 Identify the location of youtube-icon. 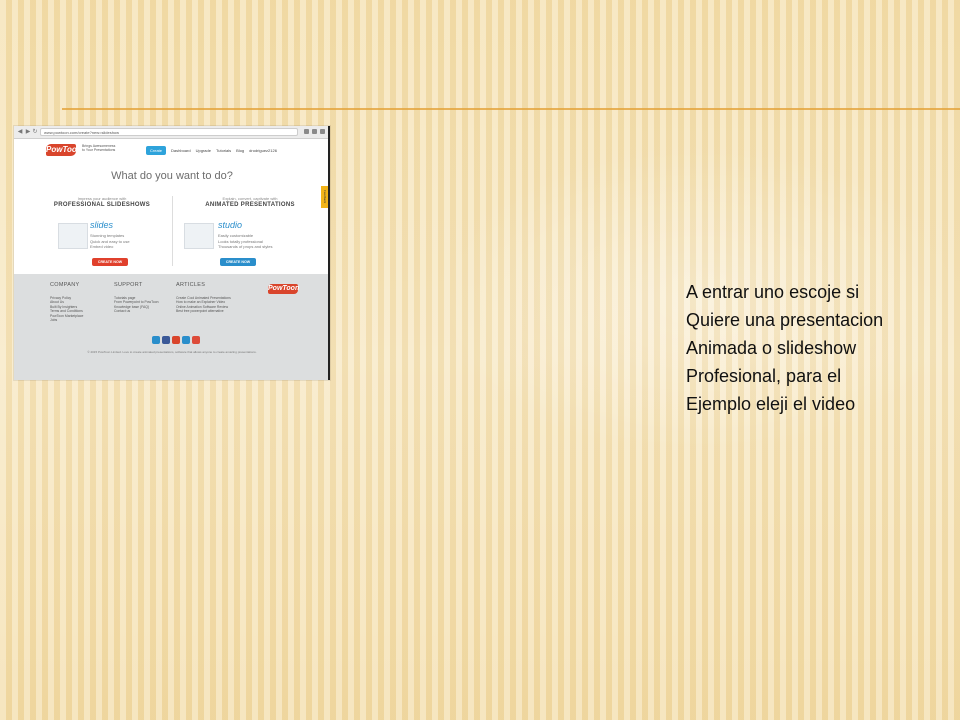
(176, 340).